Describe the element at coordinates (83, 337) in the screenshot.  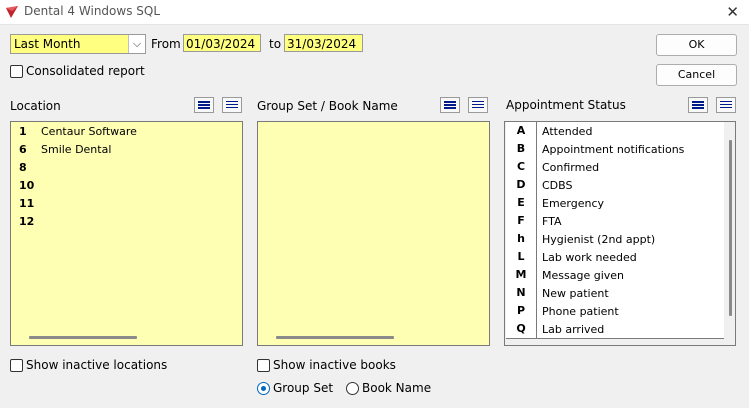
I see `location-scrollbar` at that location.